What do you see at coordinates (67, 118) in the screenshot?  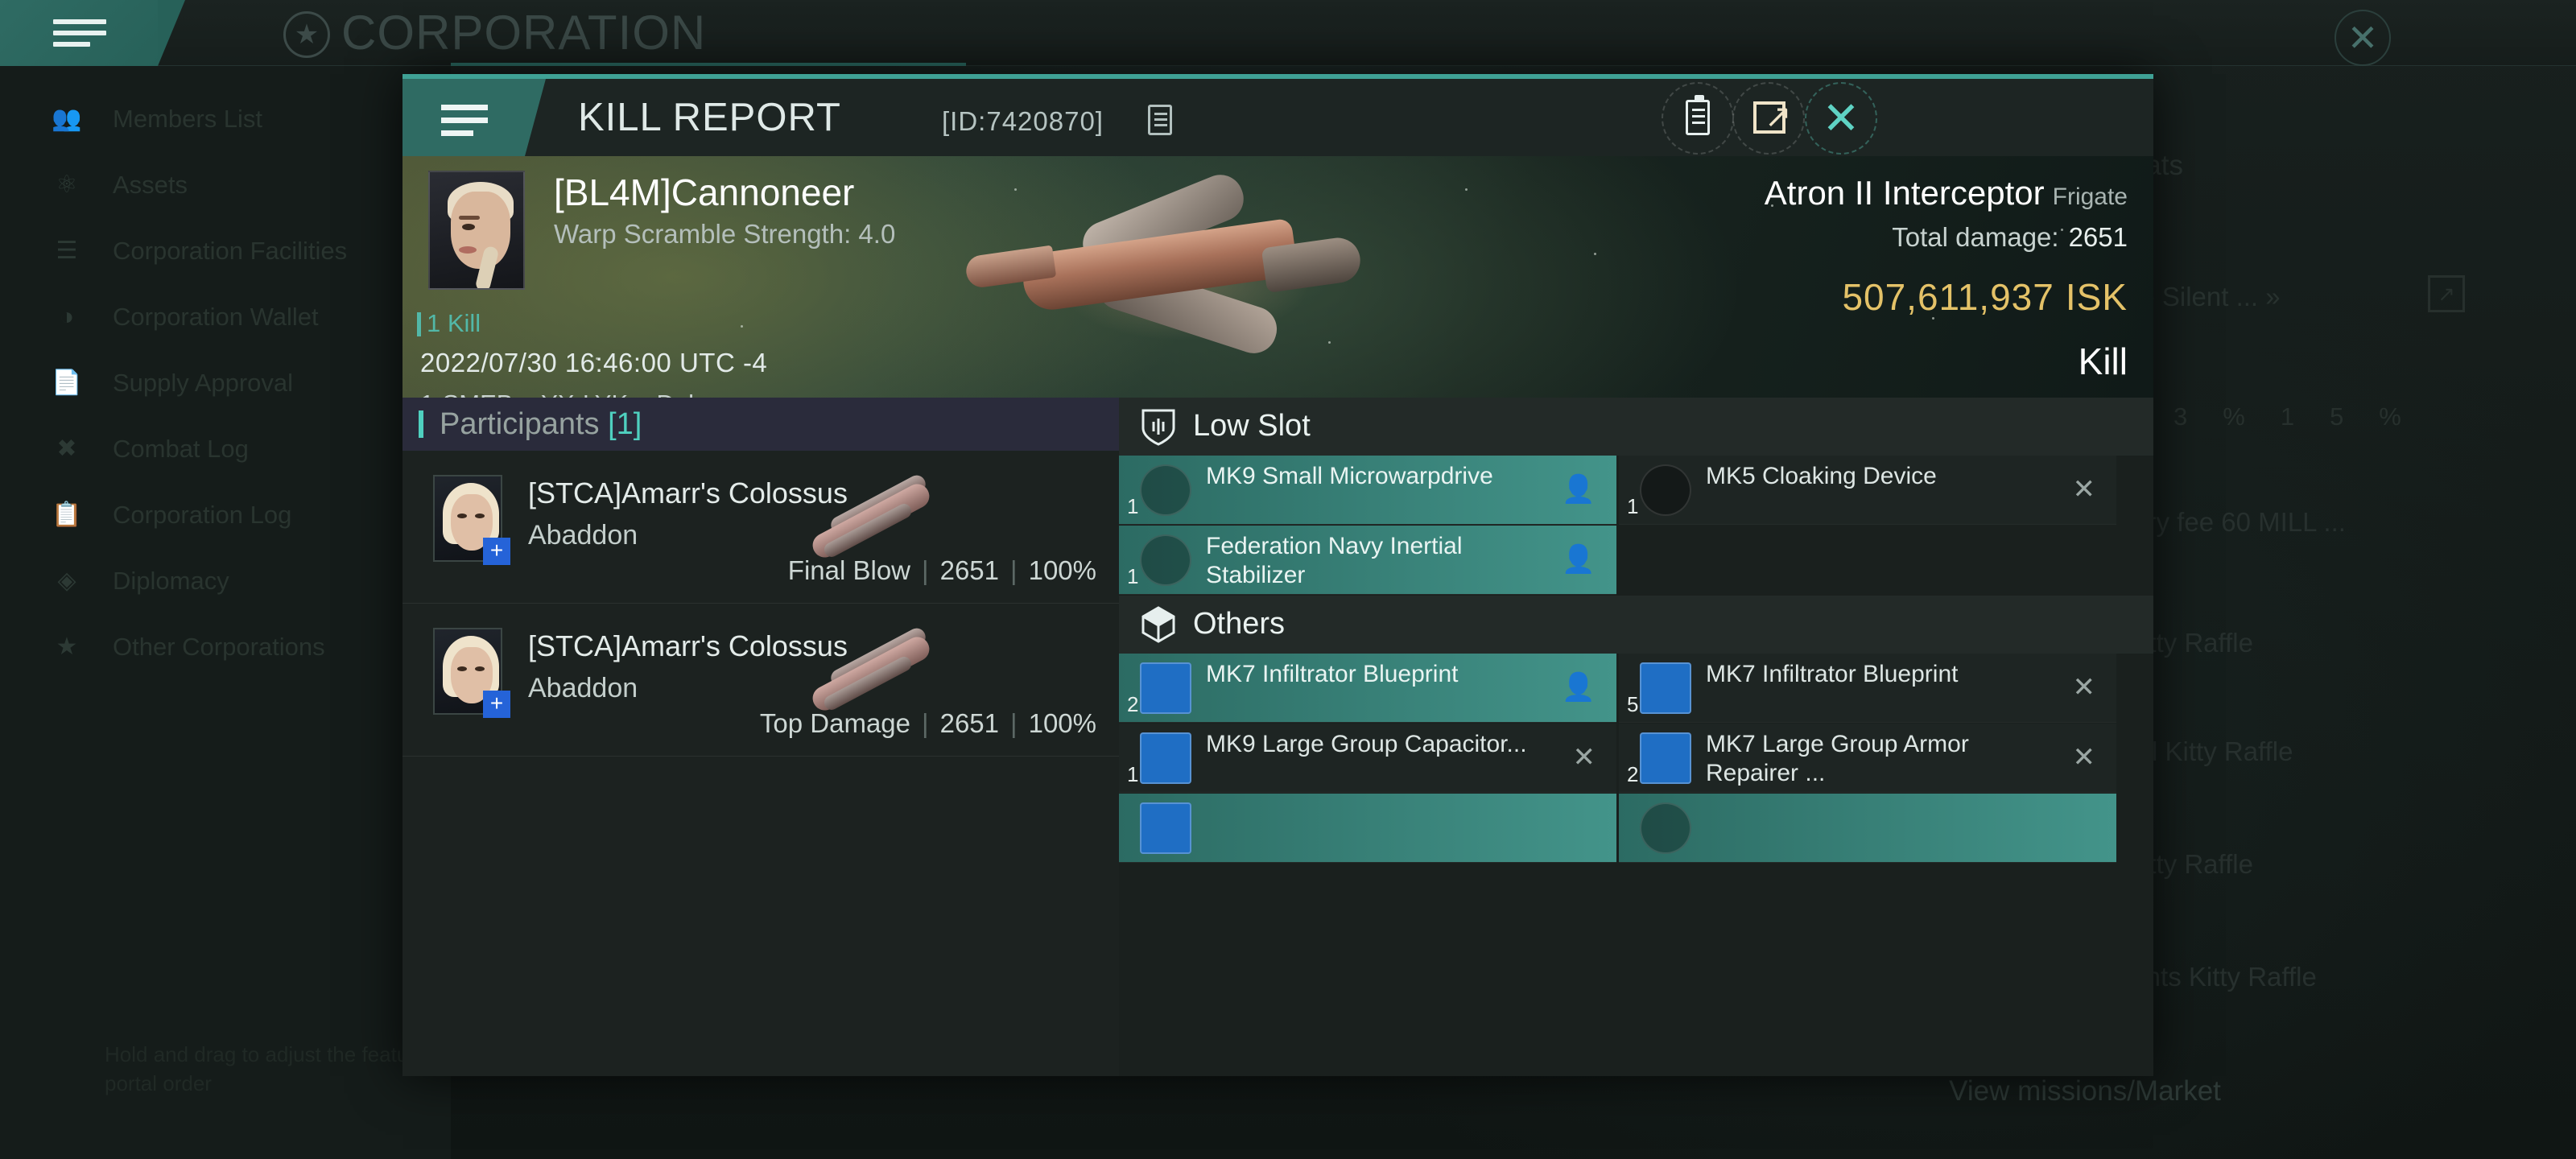 I see `members-icon: 👥` at bounding box center [67, 118].